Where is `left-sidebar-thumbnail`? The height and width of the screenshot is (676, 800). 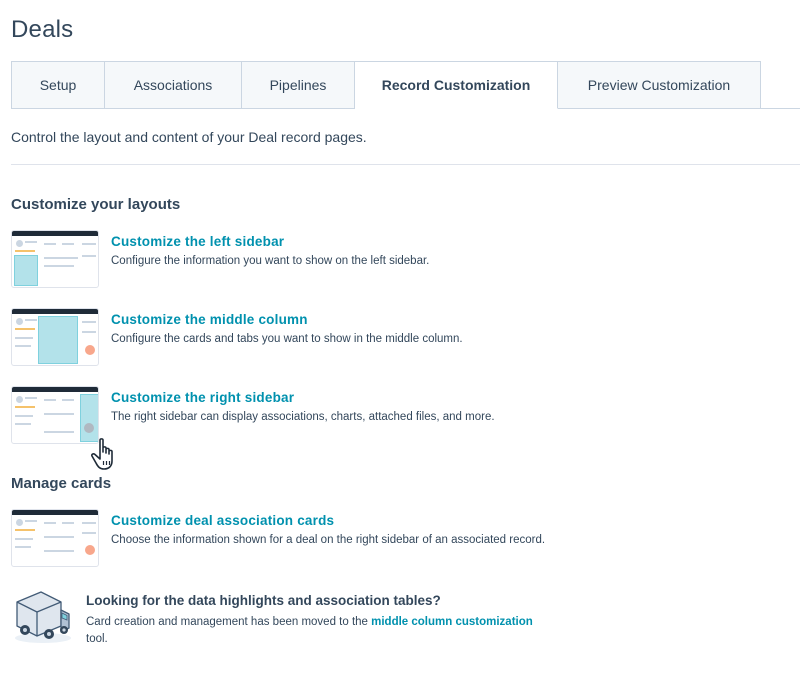
left-sidebar-thumbnail is located at coordinates (55, 259).